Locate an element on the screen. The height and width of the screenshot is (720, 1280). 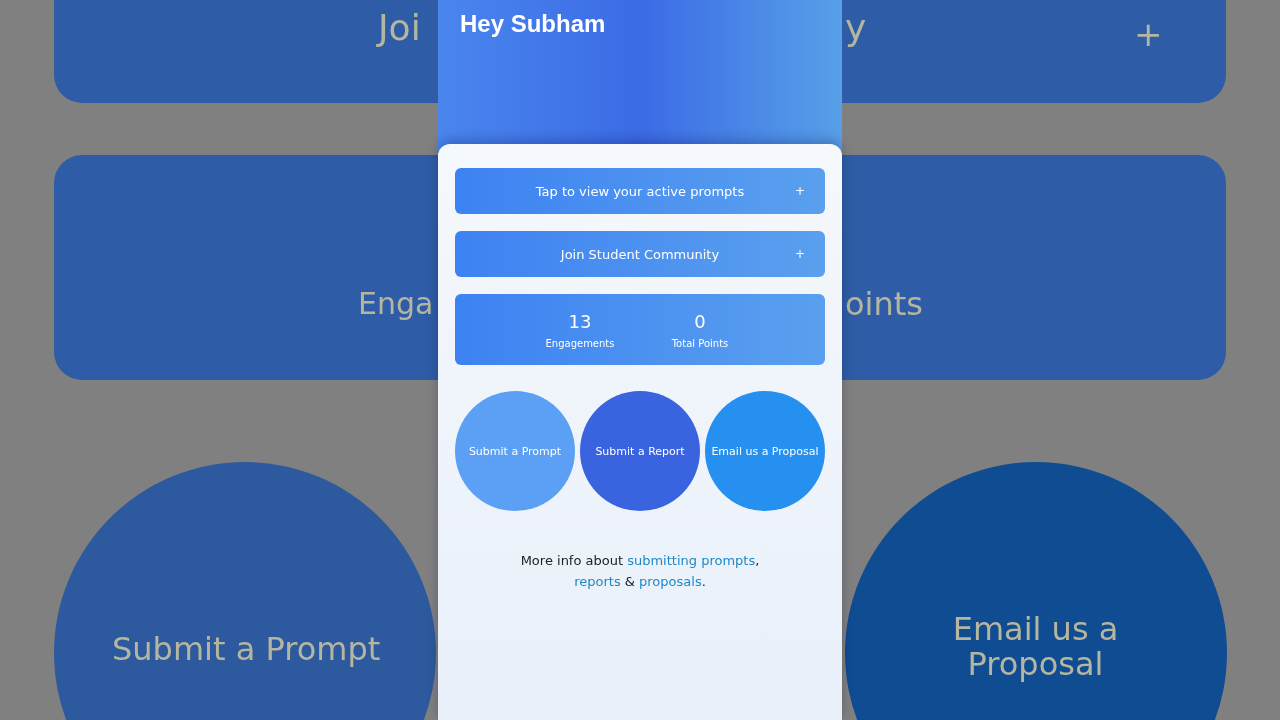
action-button: Submit a Report is located at coordinates (640, 451).